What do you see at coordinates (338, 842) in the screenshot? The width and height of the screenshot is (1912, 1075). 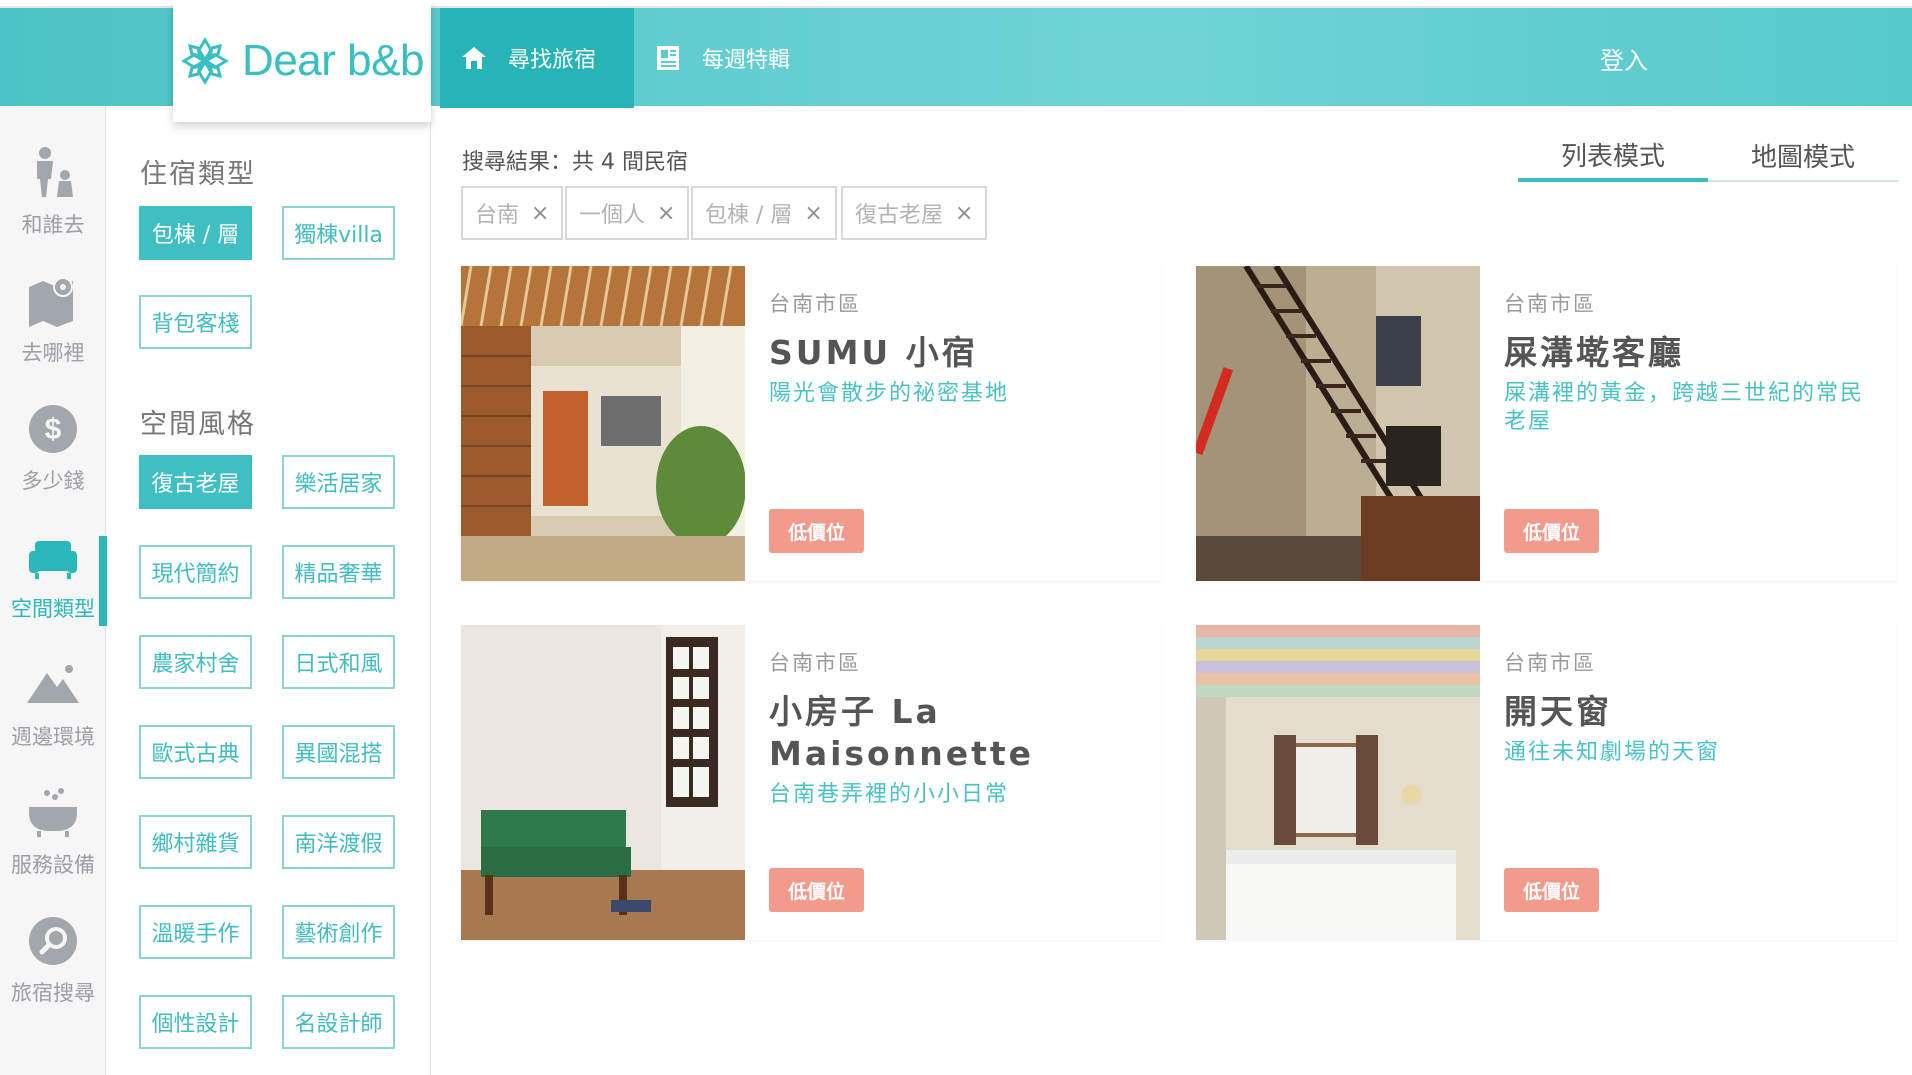 I see `filter-chip: 南洋渡假` at bounding box center [338, 842].